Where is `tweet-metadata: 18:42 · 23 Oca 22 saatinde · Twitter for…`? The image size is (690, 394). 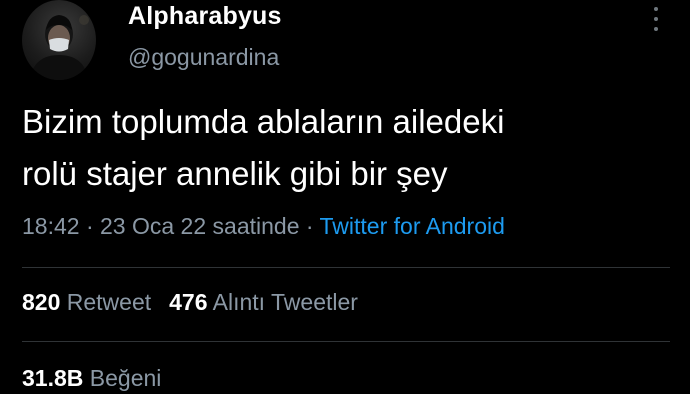
tweet-metadata: 18:42 · 23 Oca 22 saatinde · Twitter for… is located at coordinates (263, 226).